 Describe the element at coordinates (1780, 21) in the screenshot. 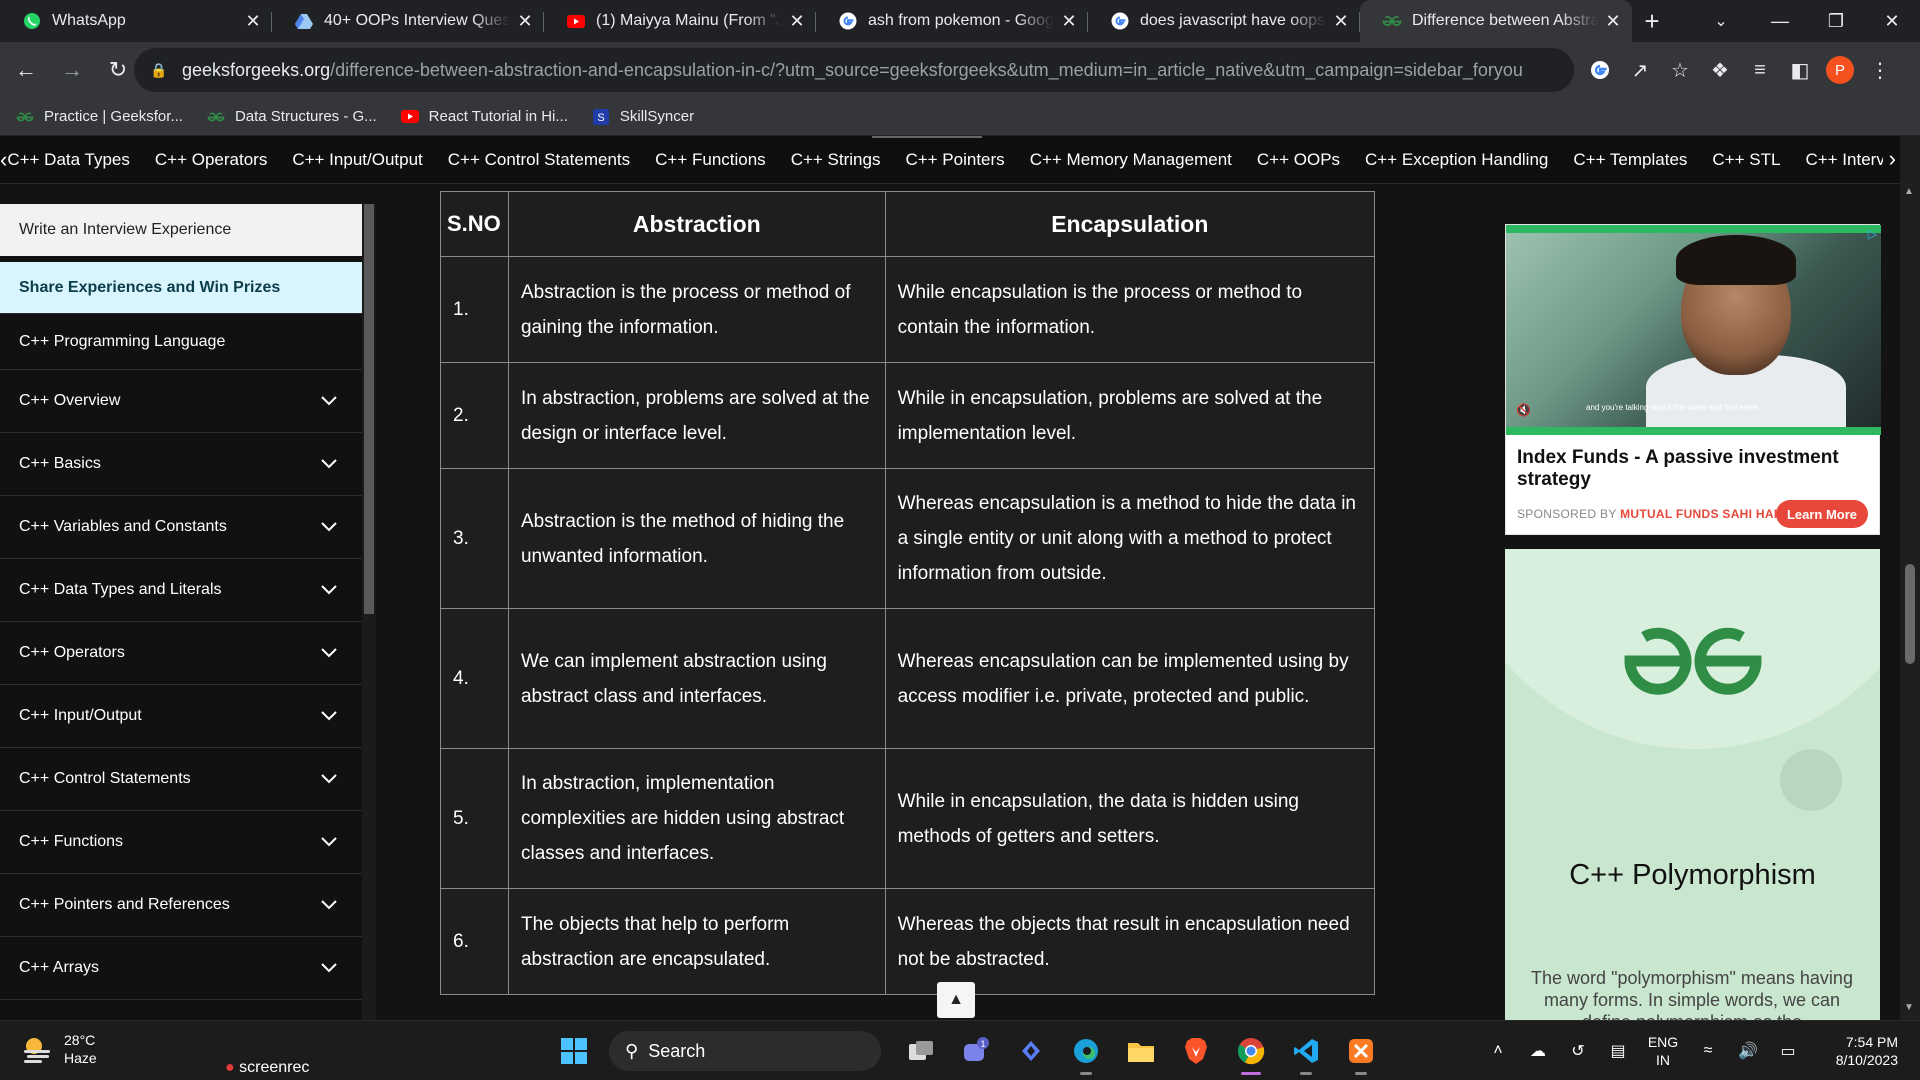

I see `minimize-icon: —` at that location.